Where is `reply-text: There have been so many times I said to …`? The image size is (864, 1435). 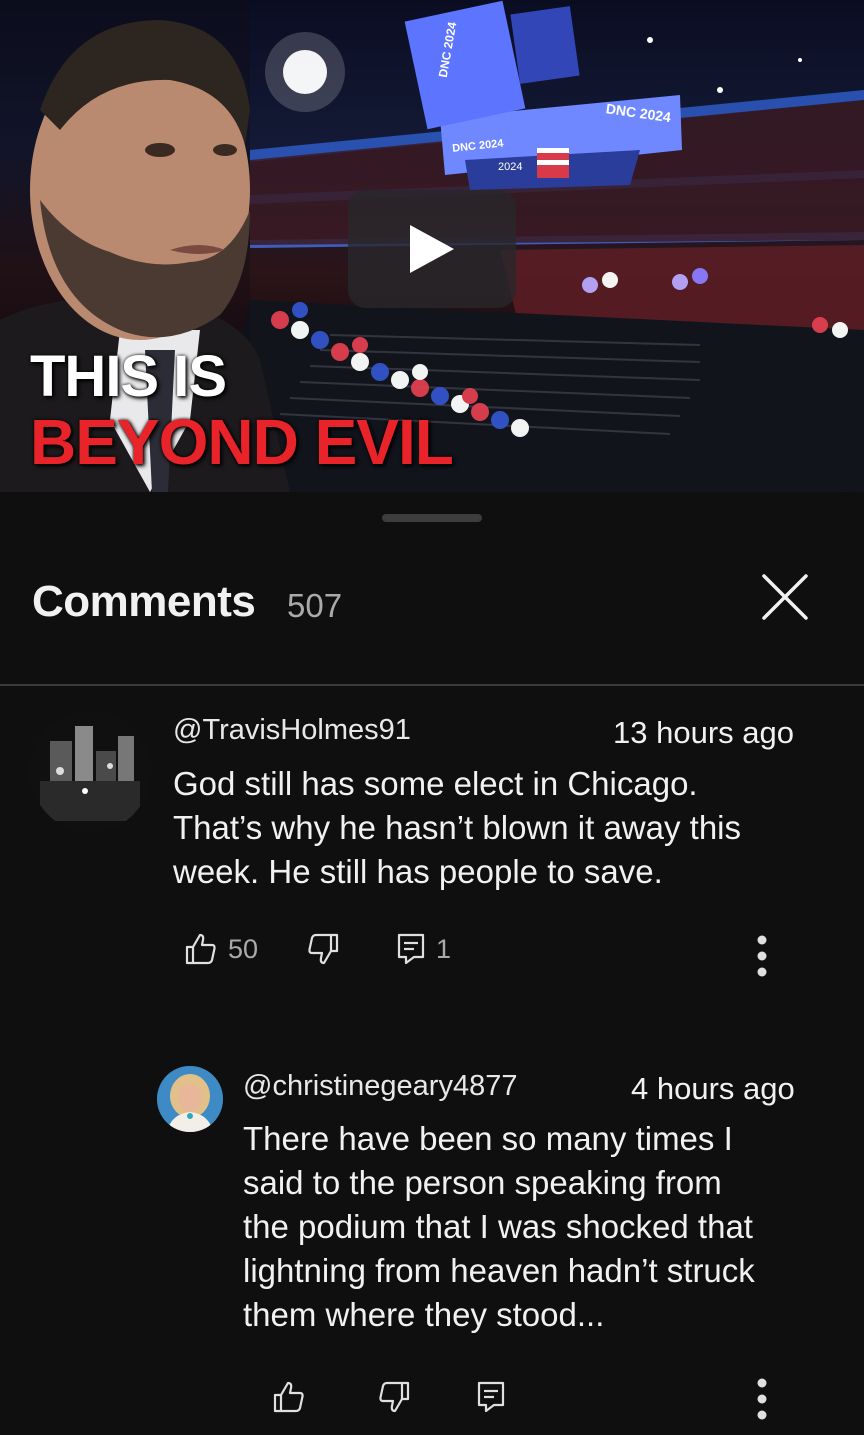 reply-text: There have been so many times I said to … is located at coordinates (538, 1227).